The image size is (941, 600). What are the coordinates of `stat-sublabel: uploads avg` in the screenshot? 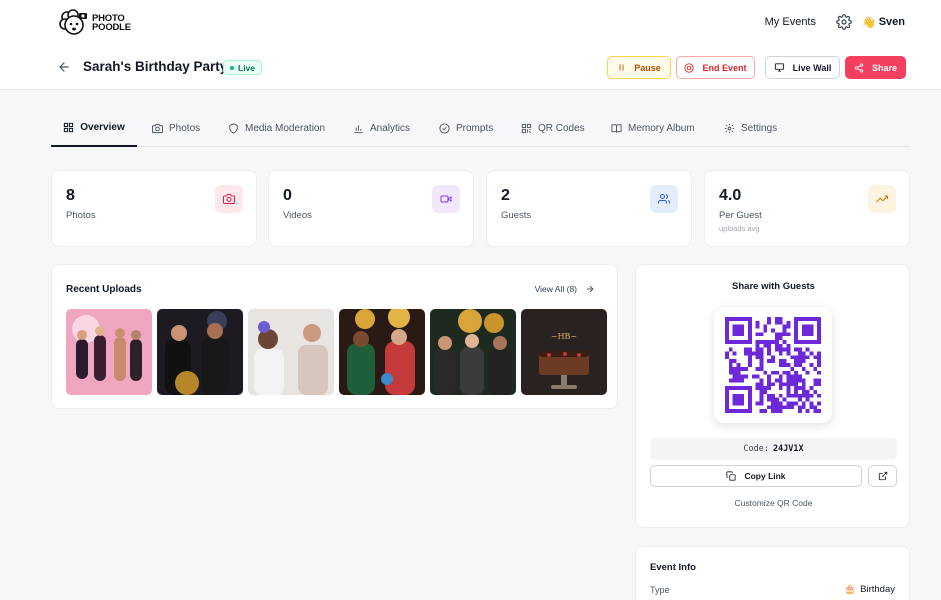 It's located at (739, 228).